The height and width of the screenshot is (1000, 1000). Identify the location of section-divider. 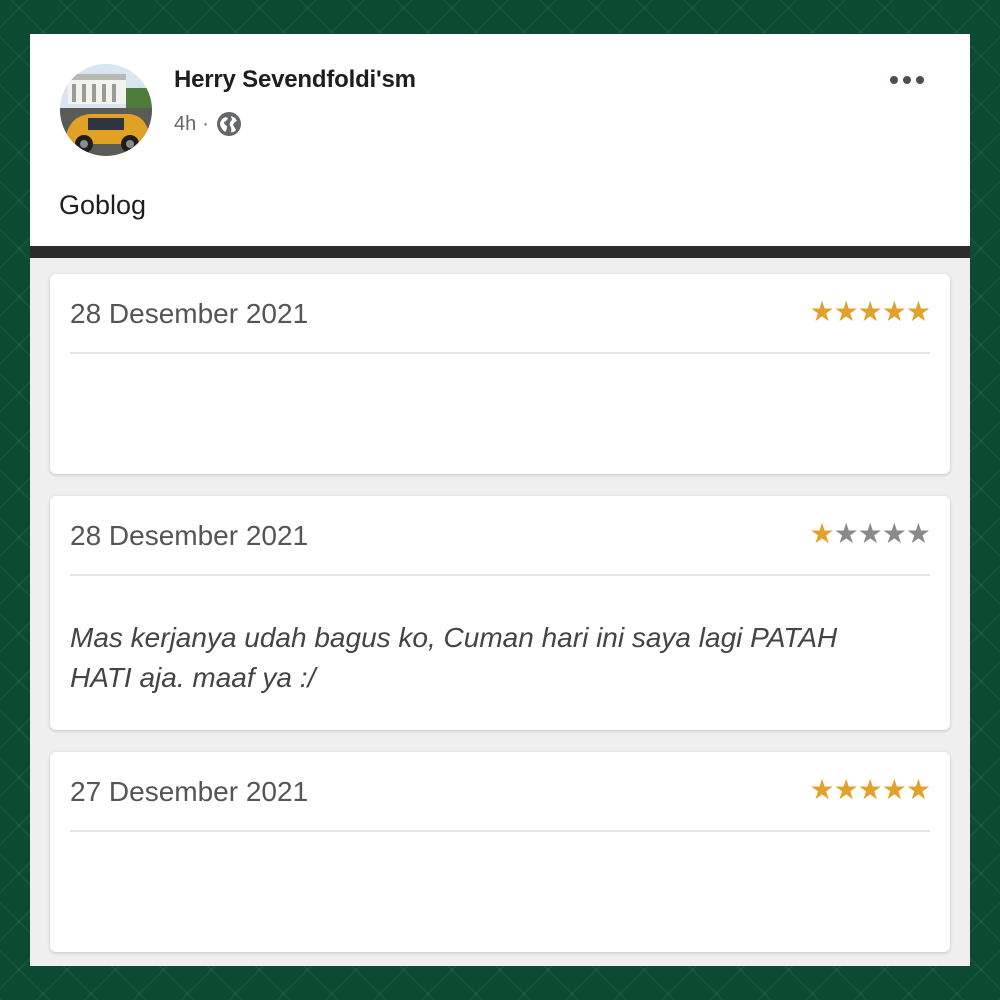
(500, 252).